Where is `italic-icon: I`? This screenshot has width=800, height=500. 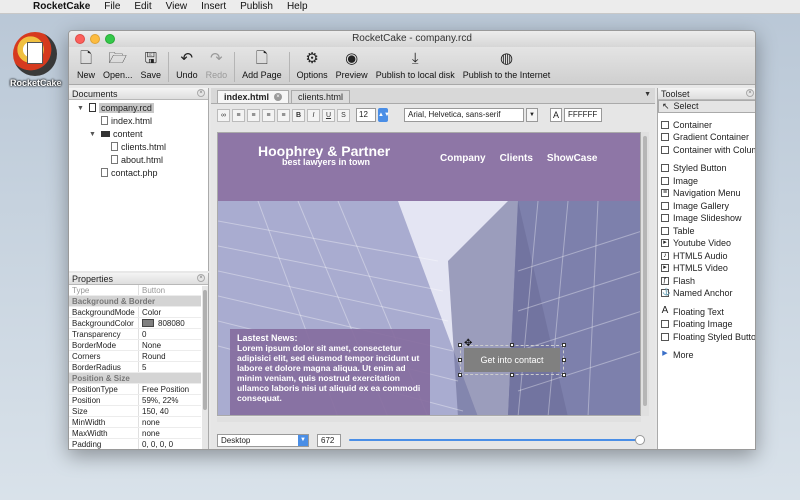 italic-icon: I is located at coordinates (313, 115).